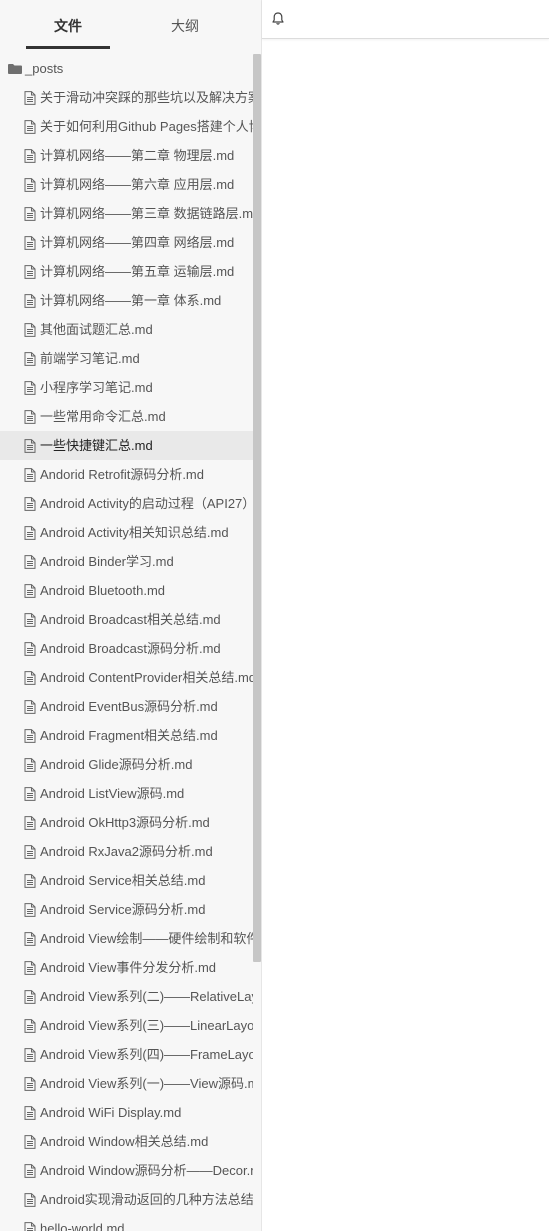  What do you see at coordinates (126, 184) in the screenshot?
I see `file-item: 计算机网络——第六章 应用层.md` at bounding box center [126, 184].